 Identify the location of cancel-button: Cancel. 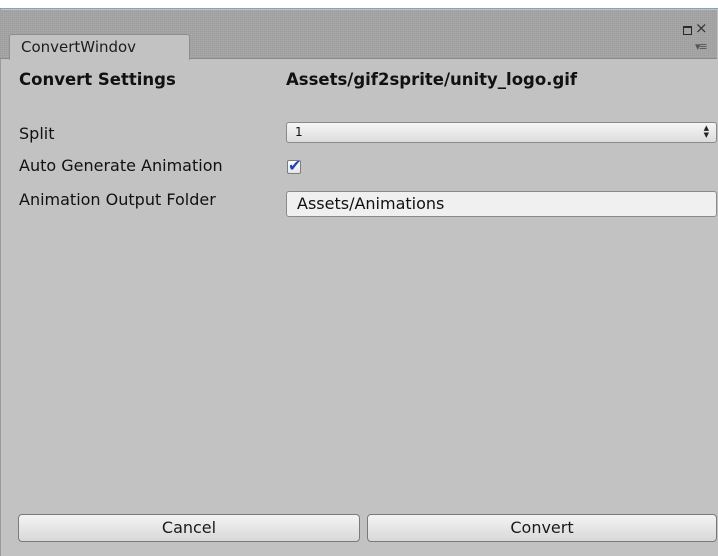
(189, 528).